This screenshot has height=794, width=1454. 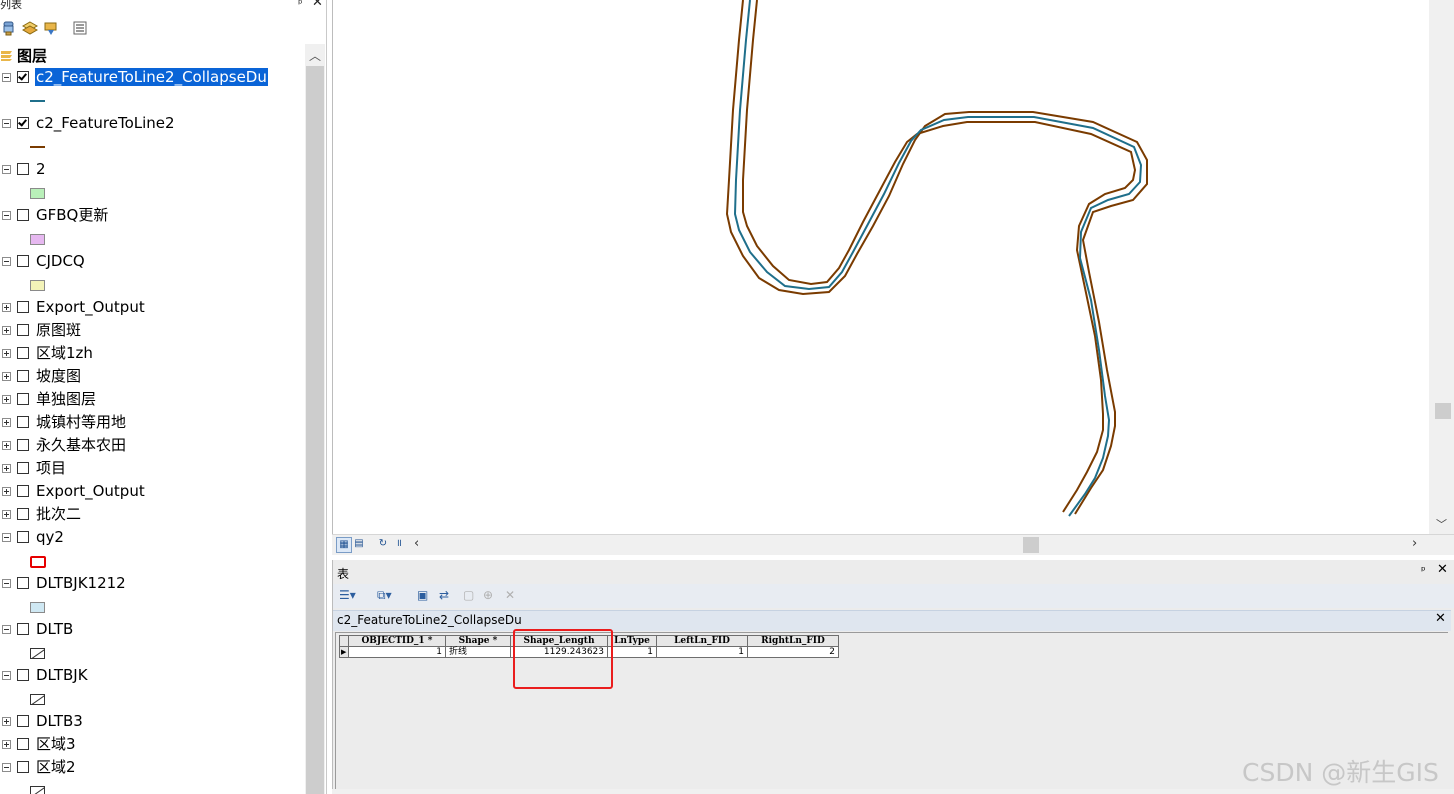 What do you see at coordinates (90, 307) in the screenshot?
I see `layer-label: Export_Output` at bounding box center [90, 307].